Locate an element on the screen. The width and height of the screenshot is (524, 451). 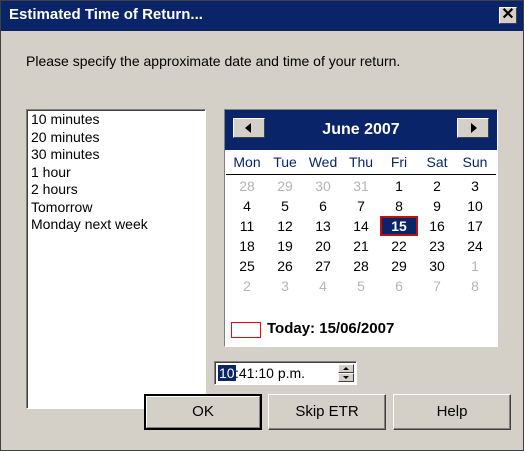
time-picker: 10 :41:10 p.m. is located at coordinates (285, 373).